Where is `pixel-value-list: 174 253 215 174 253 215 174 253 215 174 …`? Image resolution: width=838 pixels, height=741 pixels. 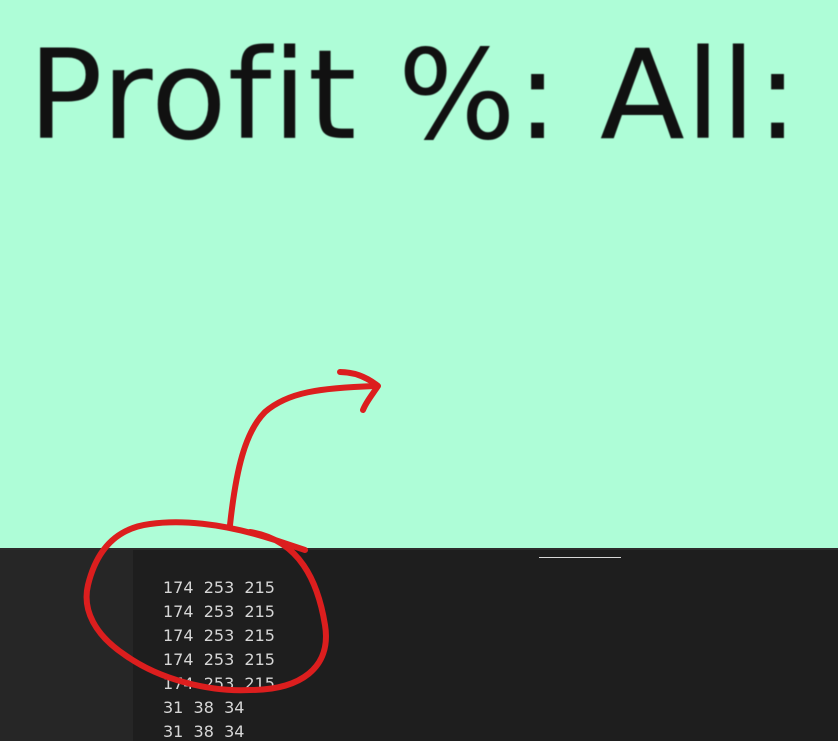 pixel-value-list: 174 253 215 174 253 215 174 253 215 174 … is located at coordinates (219, 658).